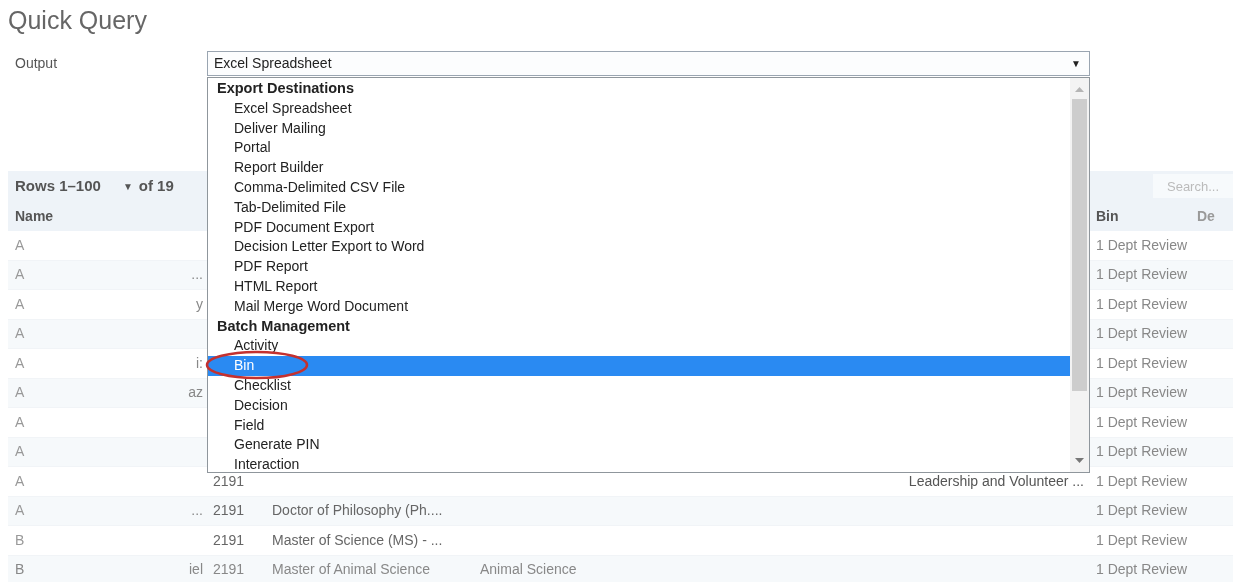  Describe the element at coordinates (283, 326) in the screenshot. I see `option-group-label: Batch Management` at that location.